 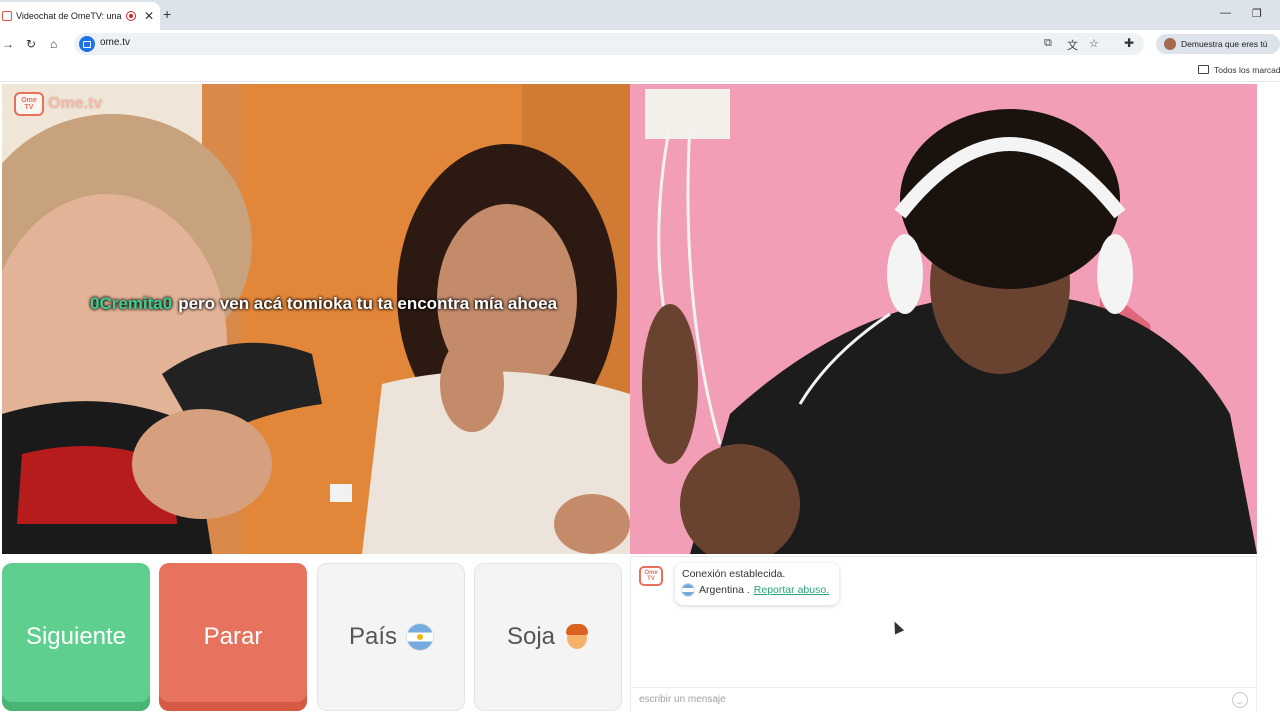 I want to click on ometv-logo-icon: Ome TV, so click(x=29, y=104).